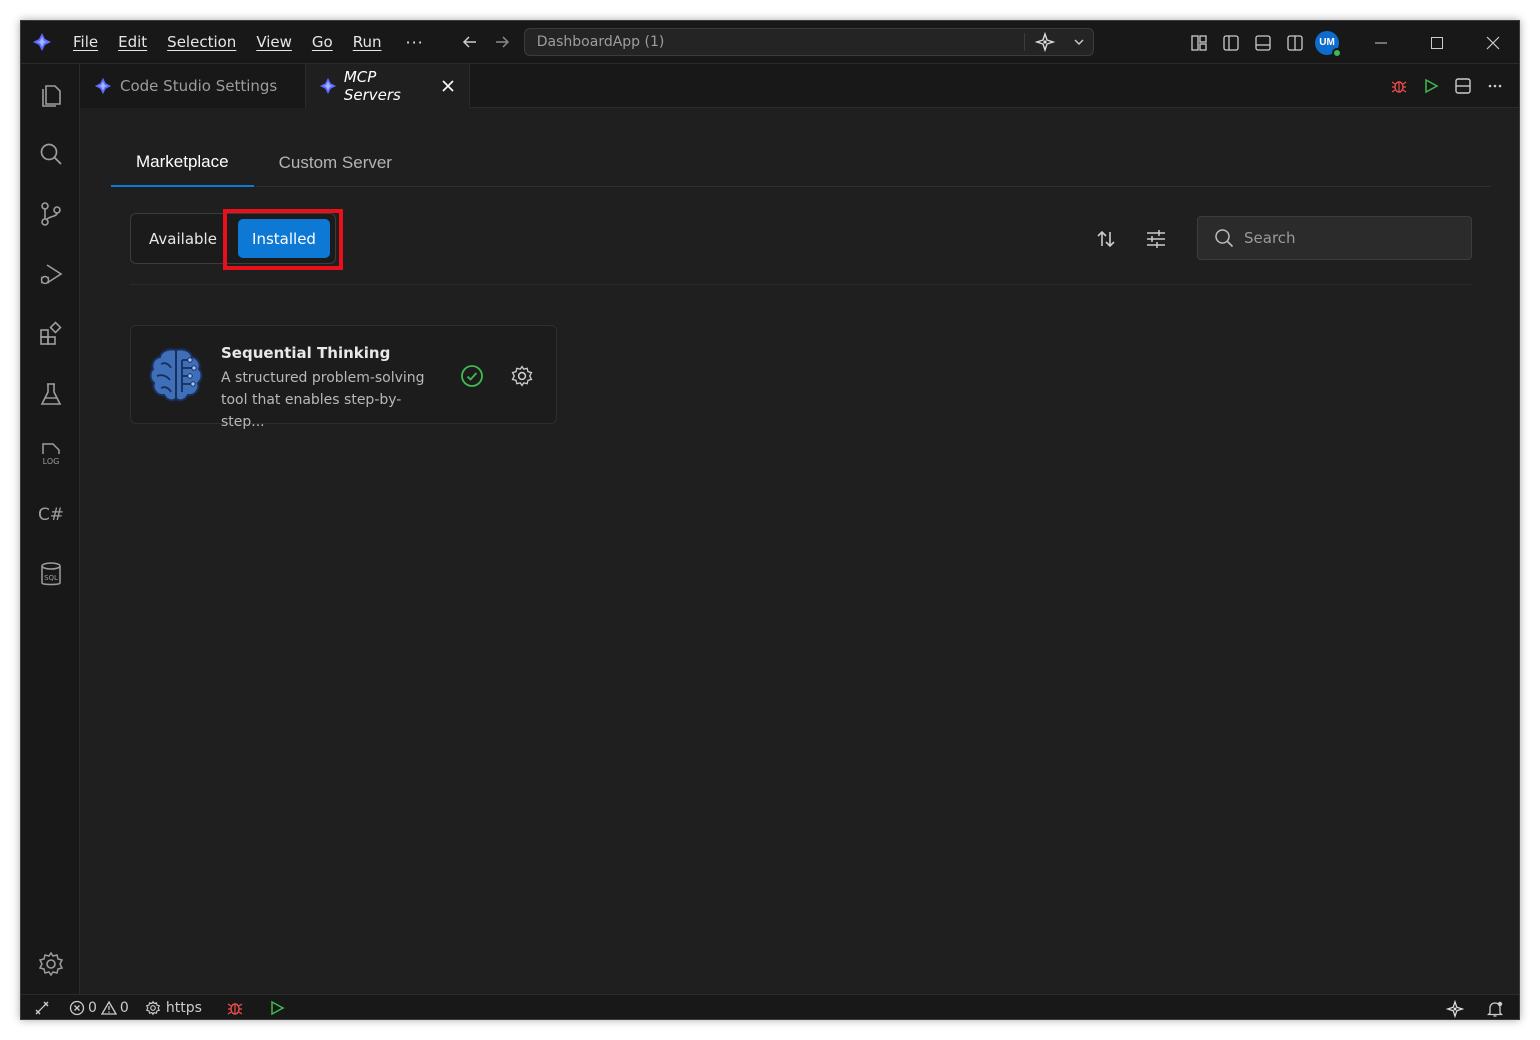 This screenshot has height=1040, width=1540. What do you see at coordinates (808, 42) in the screenshot?
I see `command-center: DashboardApp (1)` at bounding box center [808, 42].